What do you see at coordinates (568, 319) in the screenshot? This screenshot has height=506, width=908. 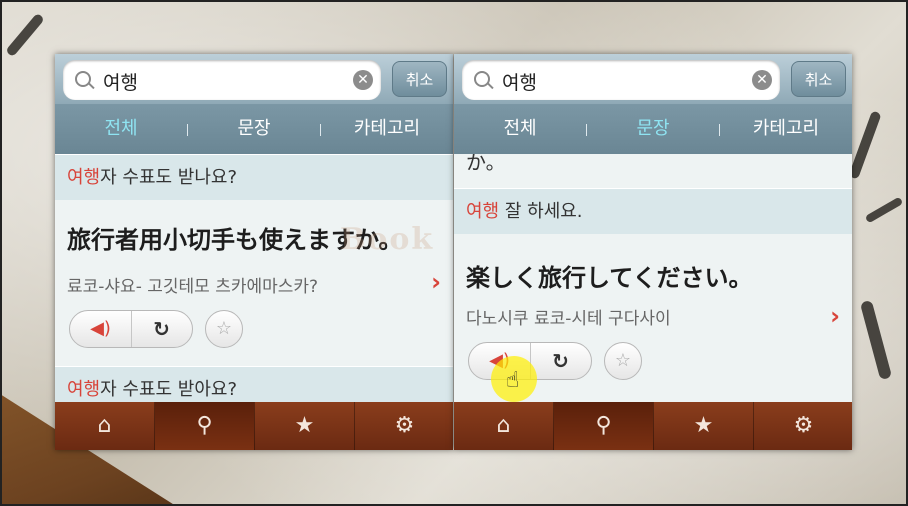 I see `pronunciation: 다노시쿠 료코-시테 구다사이` at bounding box center [568, 319].